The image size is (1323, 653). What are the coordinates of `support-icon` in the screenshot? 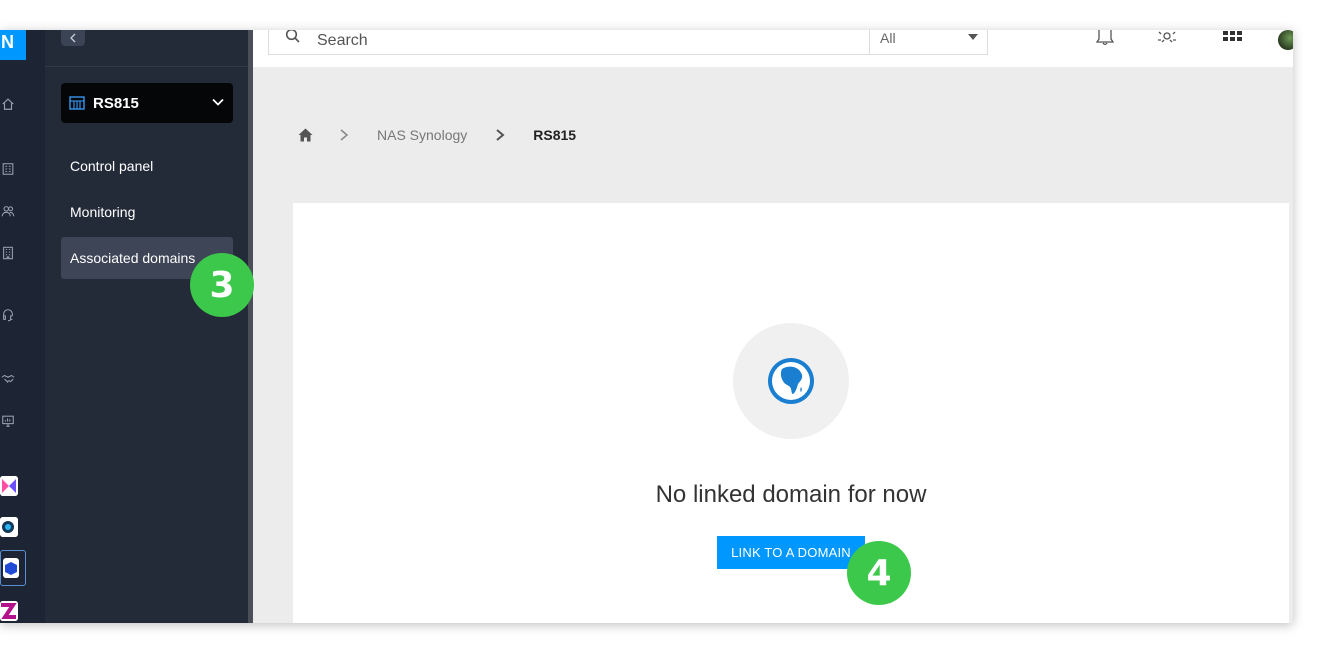 It's located at (8, 315).